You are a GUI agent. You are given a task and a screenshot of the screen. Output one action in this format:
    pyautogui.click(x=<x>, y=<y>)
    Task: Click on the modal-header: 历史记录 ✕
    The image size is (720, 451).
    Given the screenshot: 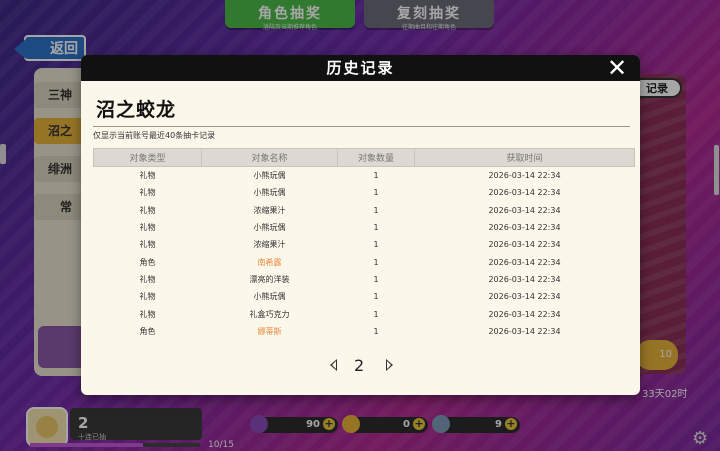 What is the action you would take?
    pyautogui.click(x=360, y=68)
    